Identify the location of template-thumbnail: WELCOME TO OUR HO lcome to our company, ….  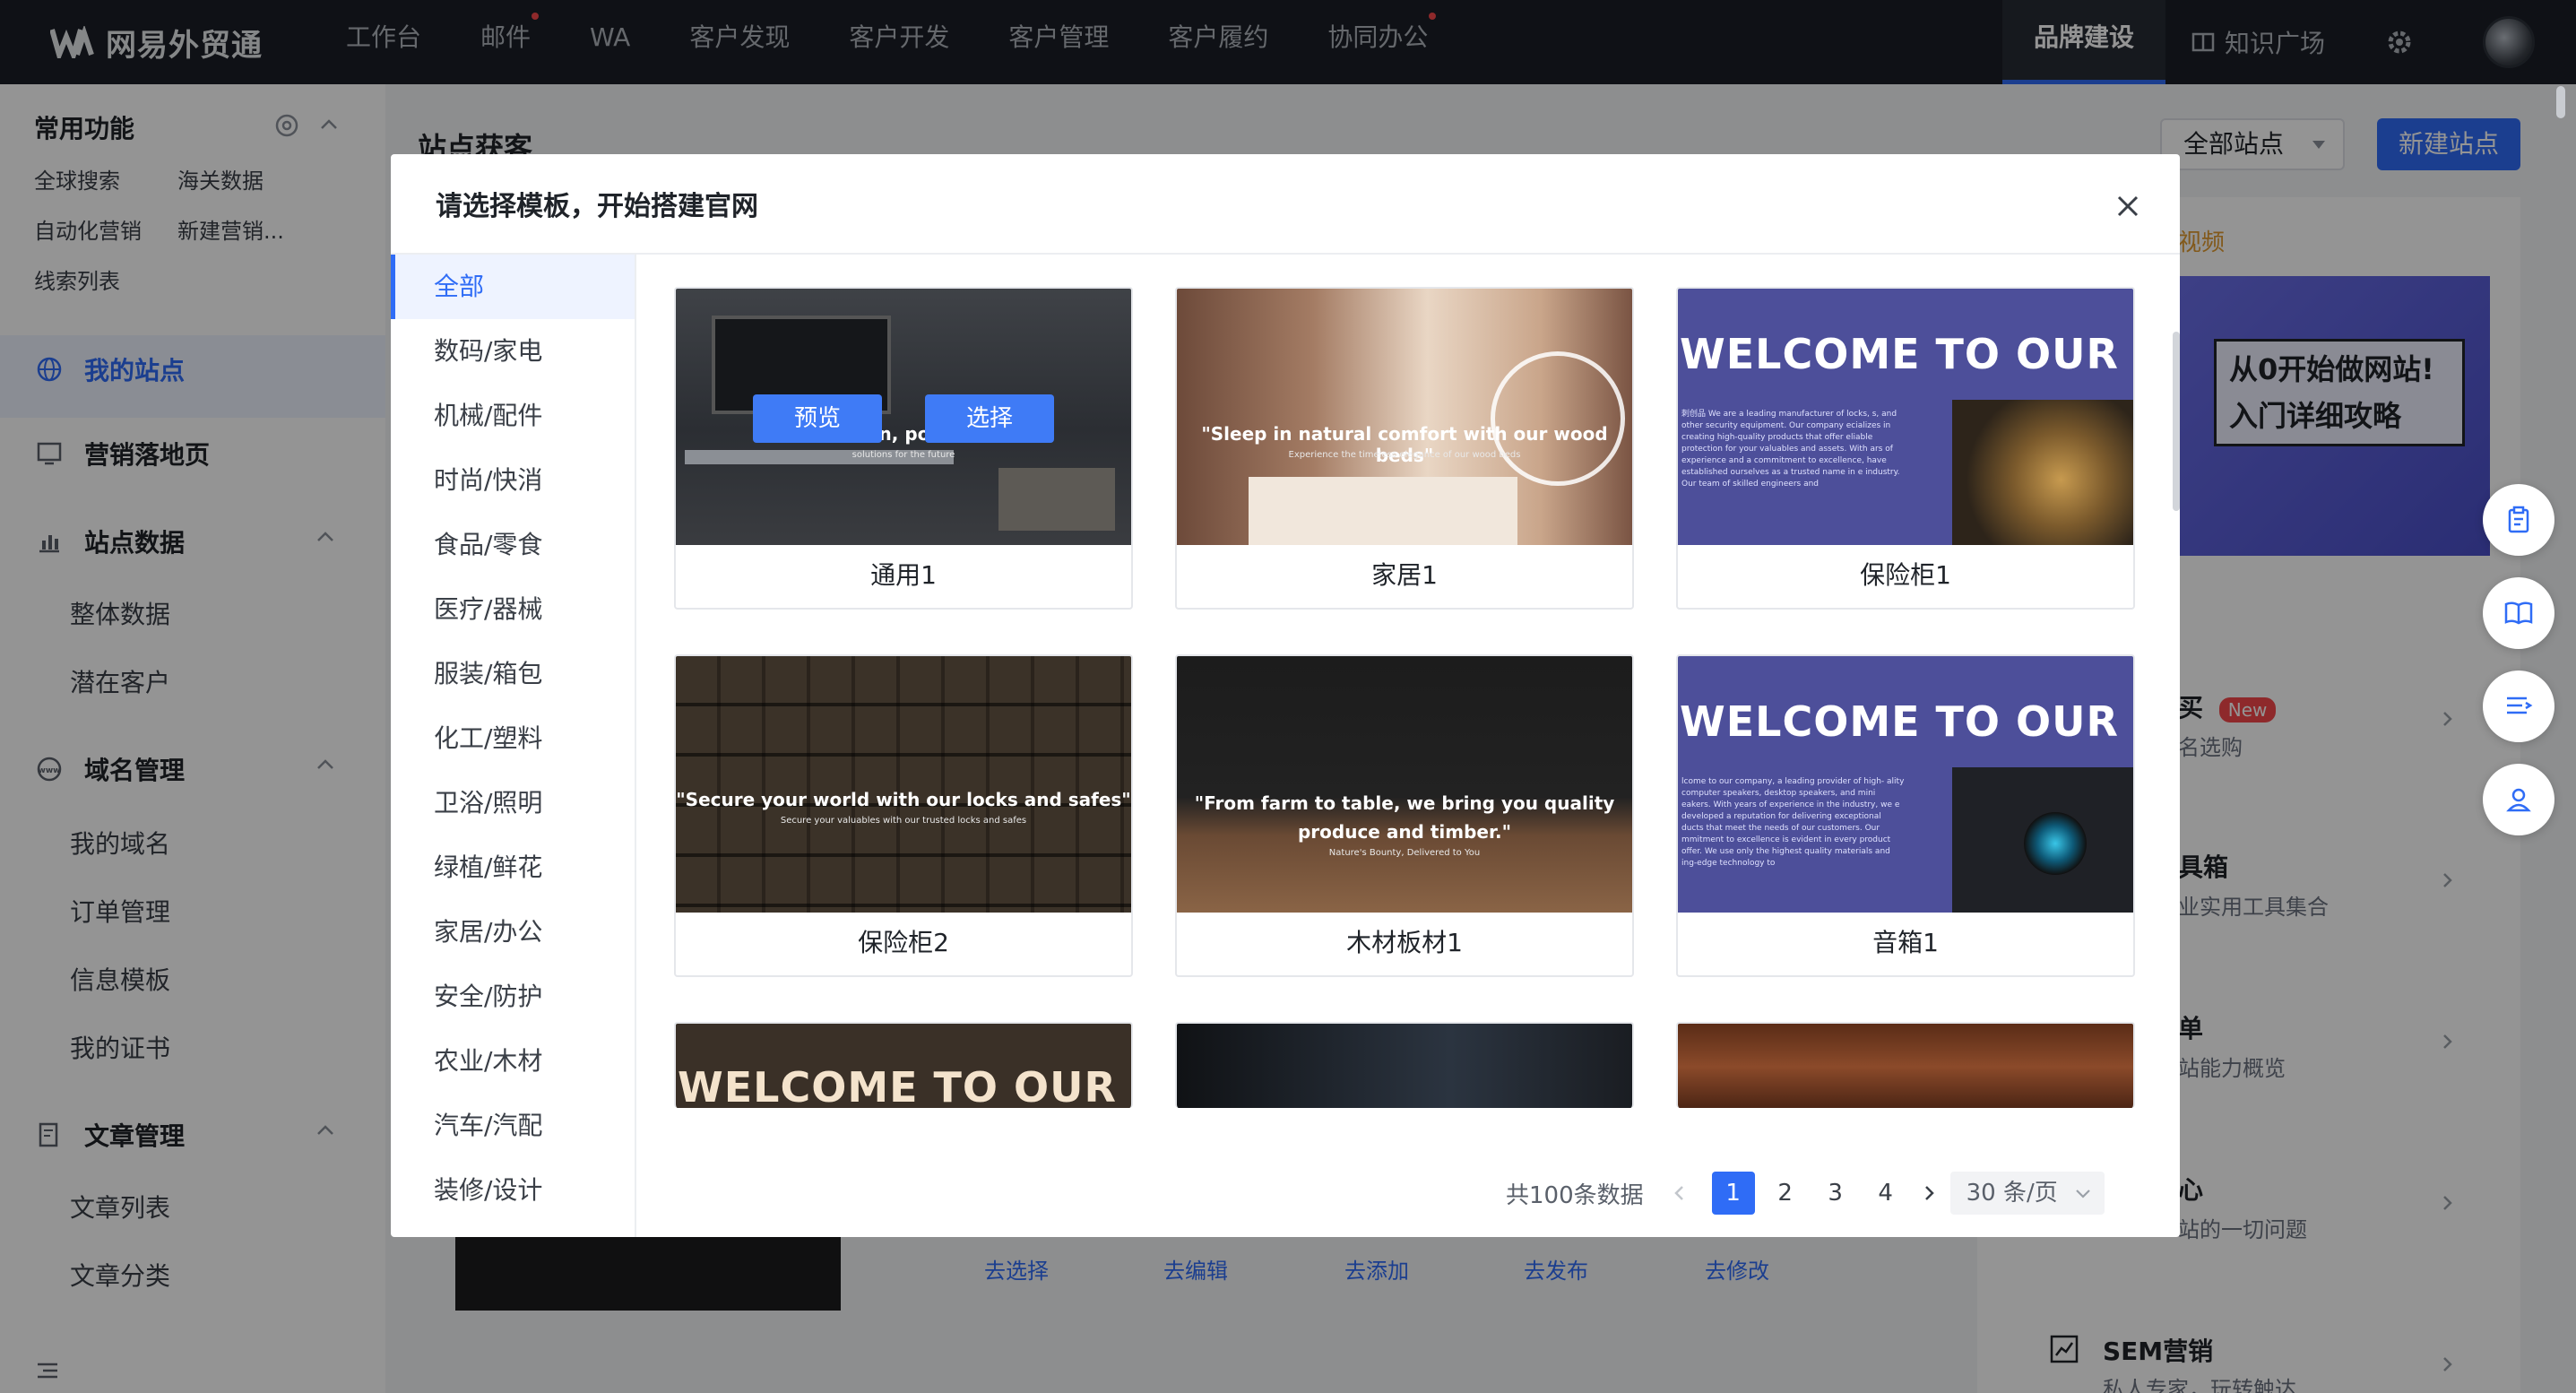
(1905, 784).